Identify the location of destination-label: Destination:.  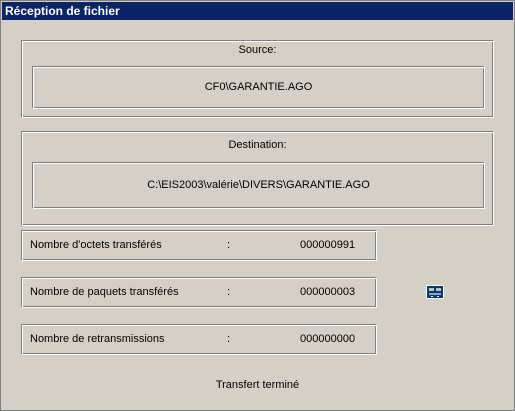
(257, 145).